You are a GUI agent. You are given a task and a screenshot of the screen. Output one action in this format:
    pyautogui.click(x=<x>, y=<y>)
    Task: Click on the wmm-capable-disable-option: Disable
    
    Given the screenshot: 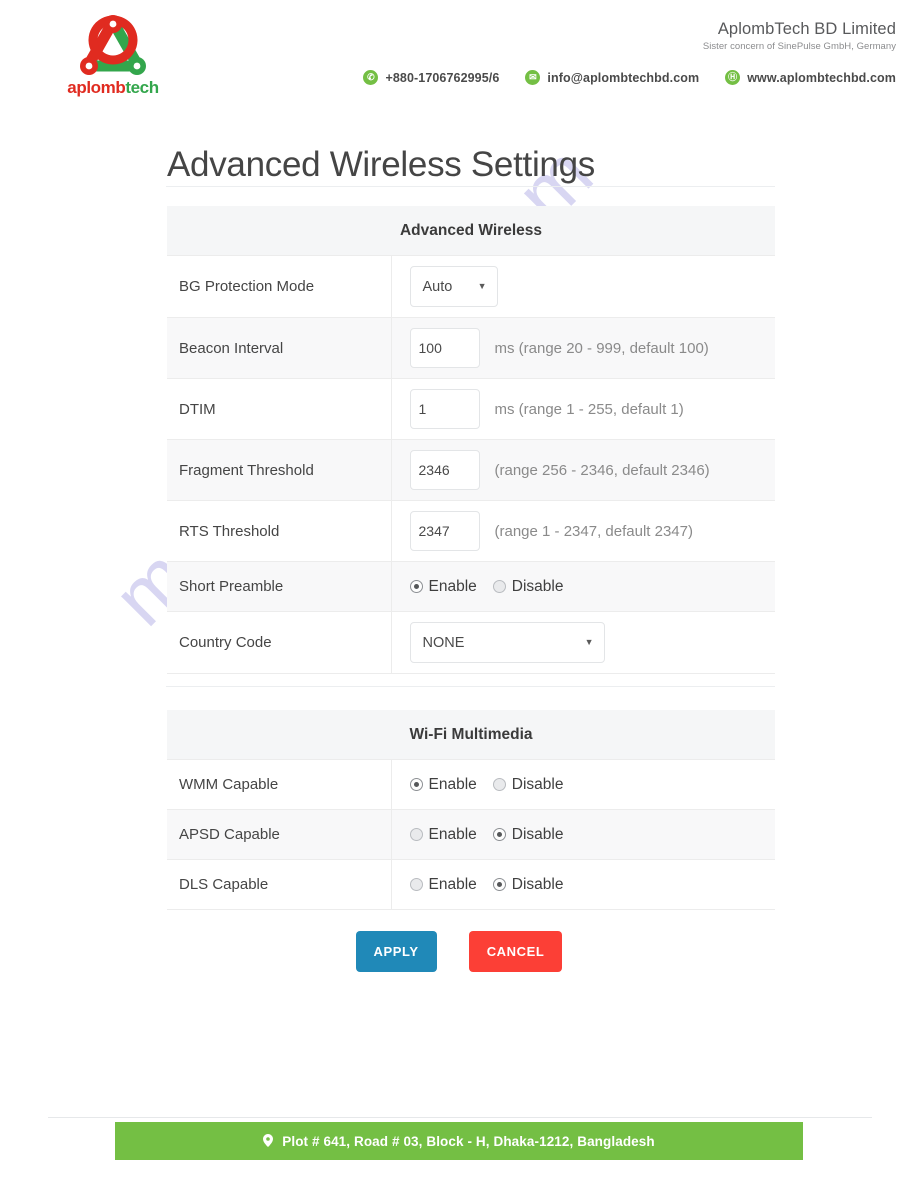 What is the action you would take?
    pyautogui.click(x=528, y=784)
    